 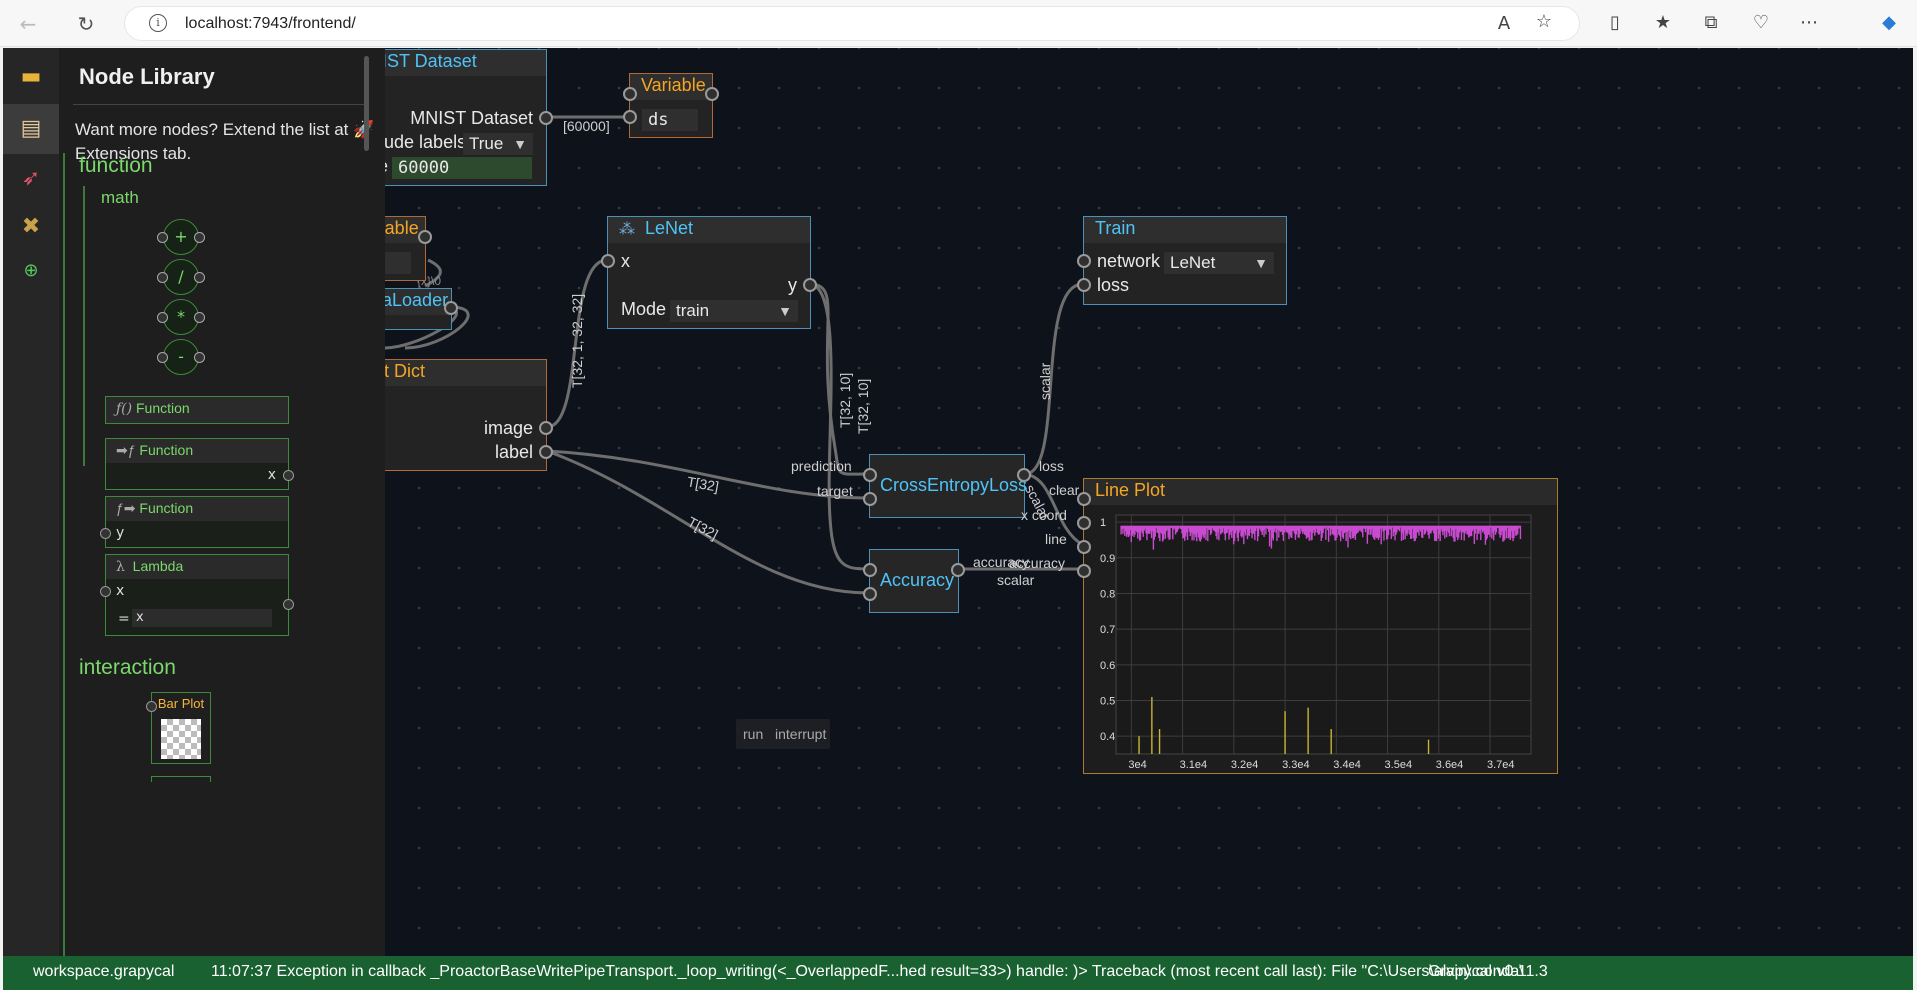 What do you see at coordinates (1016, 580) in the screenshot?
I see `wire-label-acc-scalar: scalar` at bounding box center [1016, 580].